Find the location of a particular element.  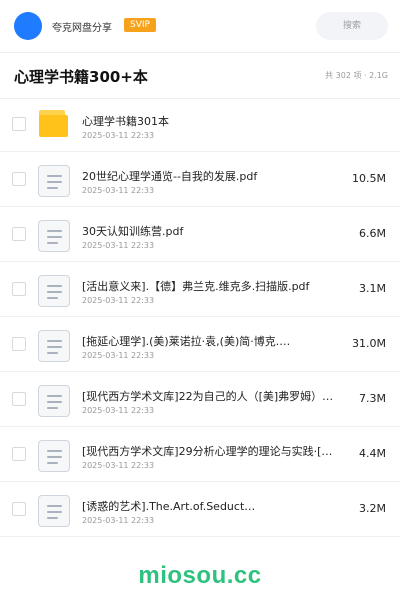

list-item: 30天认知训练营.pdf 2025-03-11 22:33 6.6M is located at coordinates (200, 235).